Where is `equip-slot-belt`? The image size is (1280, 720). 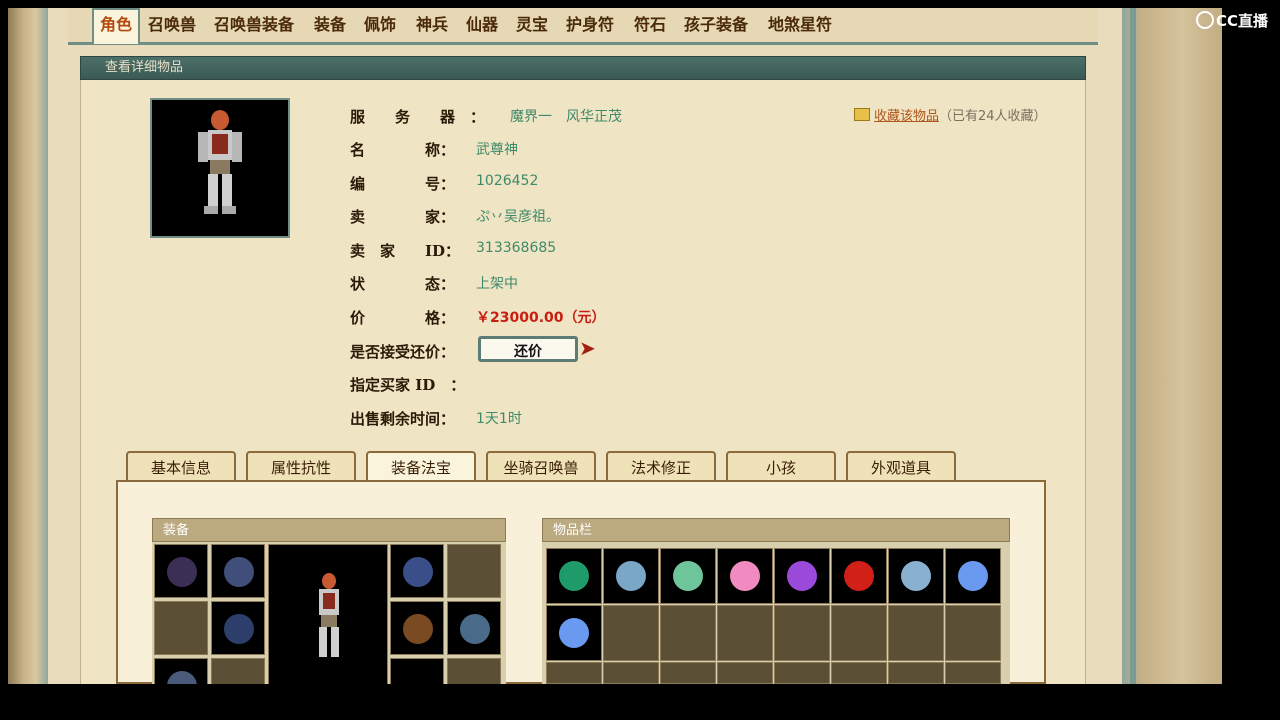 equip-slot-belt is located at coordinates (181, 671).